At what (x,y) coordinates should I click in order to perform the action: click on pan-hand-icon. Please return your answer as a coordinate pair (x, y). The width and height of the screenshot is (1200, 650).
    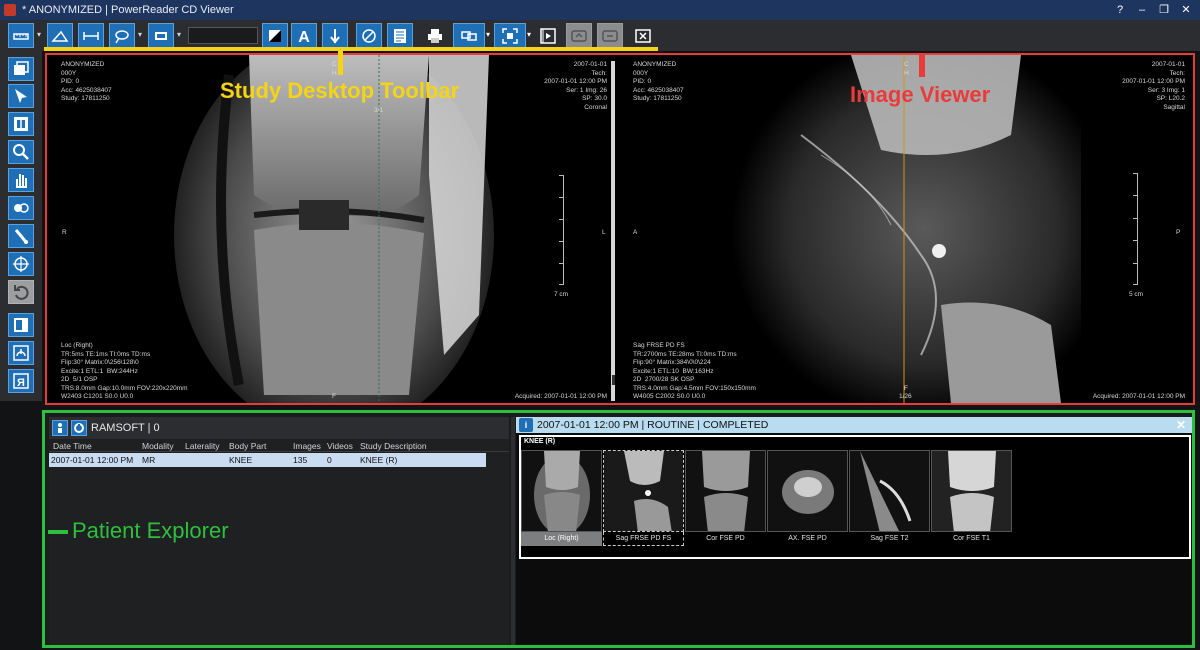
    Looking at the image, I should click on (21, 180).